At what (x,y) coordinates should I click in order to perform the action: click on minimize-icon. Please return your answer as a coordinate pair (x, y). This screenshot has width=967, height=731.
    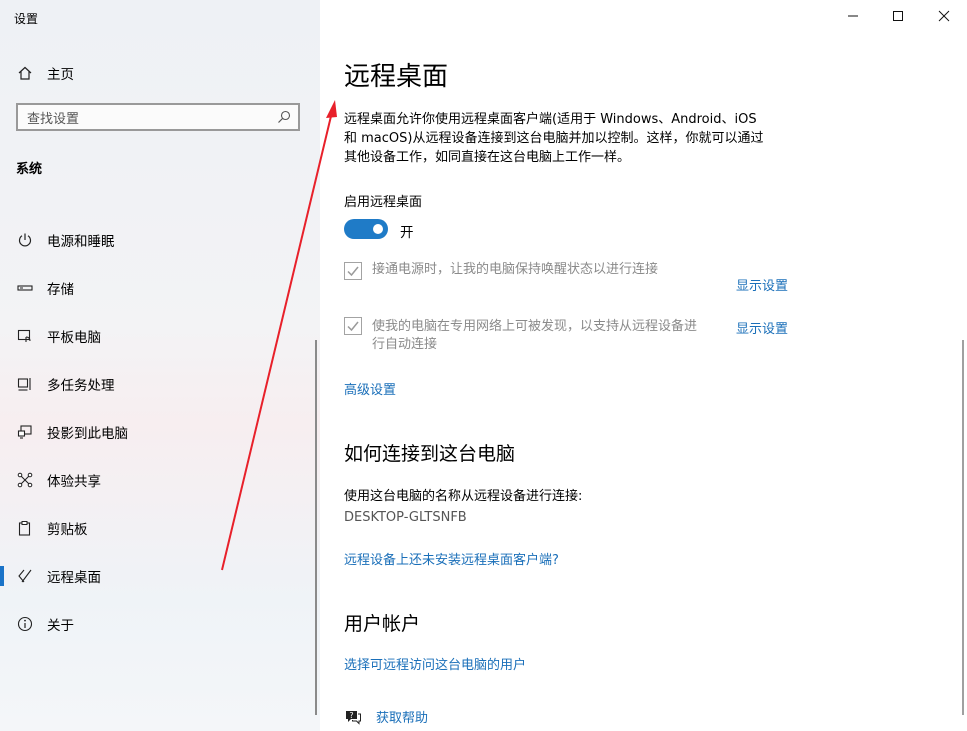
    Looking at the image, I should click on (853, 16).